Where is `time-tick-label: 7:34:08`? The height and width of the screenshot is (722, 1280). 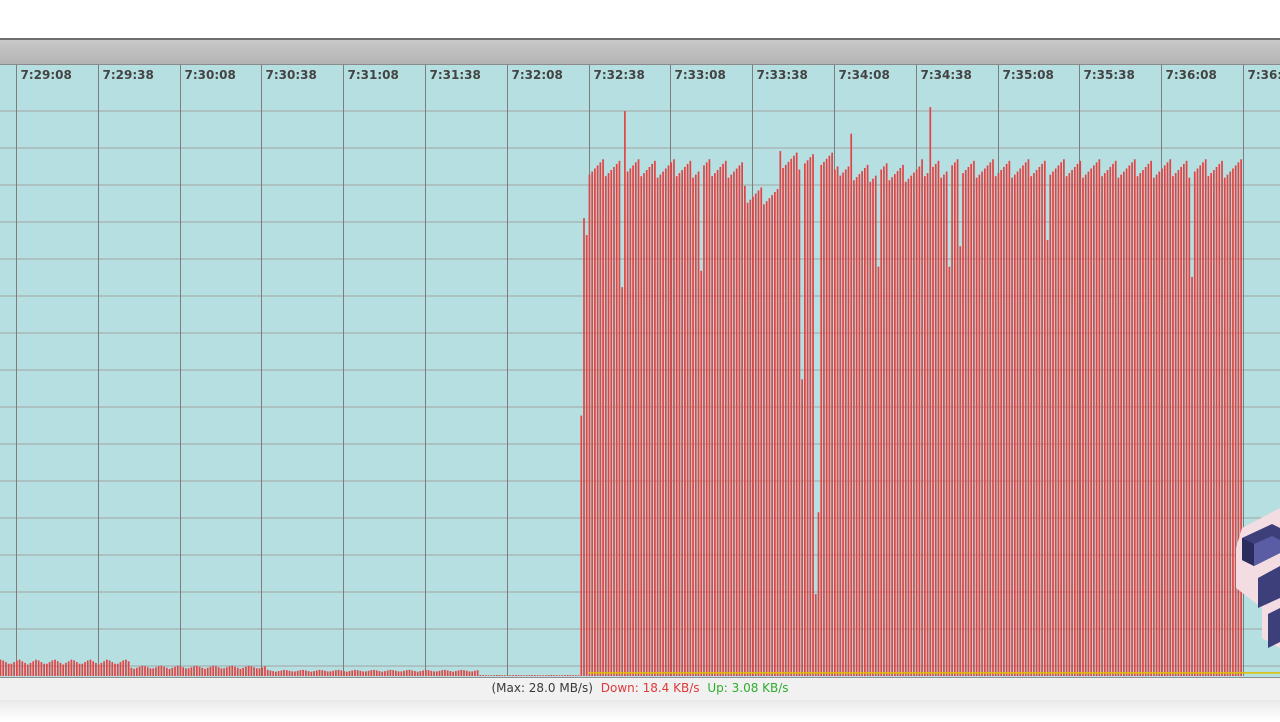
time-tick-label: 7:34:08 is located at coordinates (864, 75).